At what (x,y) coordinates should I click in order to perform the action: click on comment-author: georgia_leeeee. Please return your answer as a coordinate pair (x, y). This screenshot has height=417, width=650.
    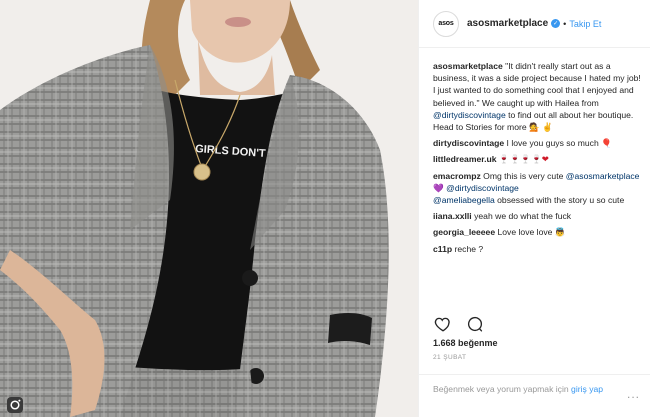
    Looking at the image, I should click on (464, 232).